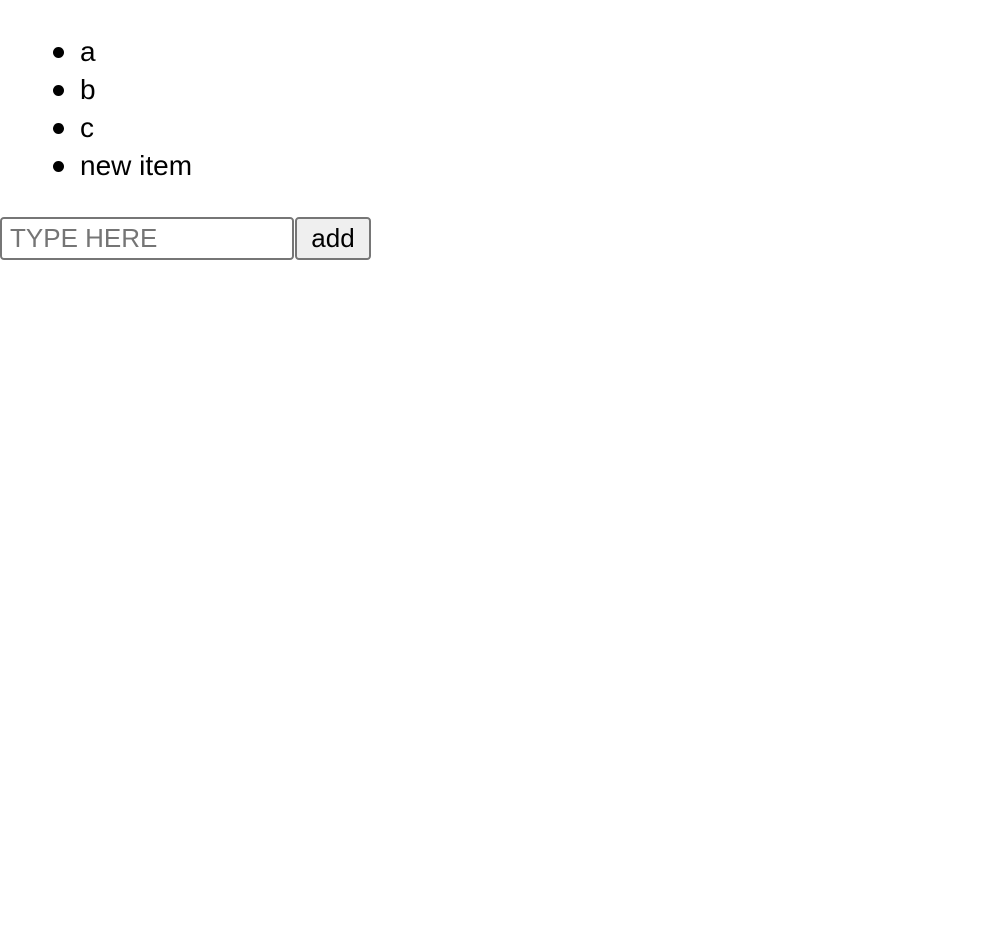 Image resolution: width=1000 pixels, height=950 pixels. I want to click on add-item-form: add, so click(185, 238).